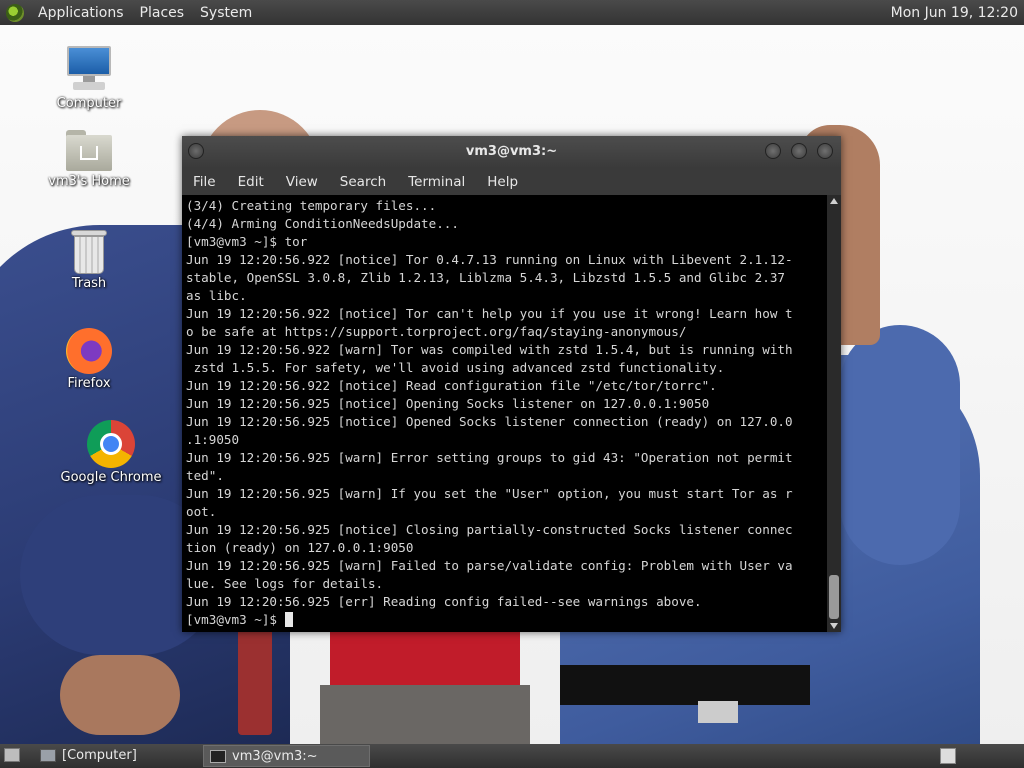  Describe the element at coordinates (834, 626) in the screenshot. I see `scroll-down-arrow-icon` at that location.